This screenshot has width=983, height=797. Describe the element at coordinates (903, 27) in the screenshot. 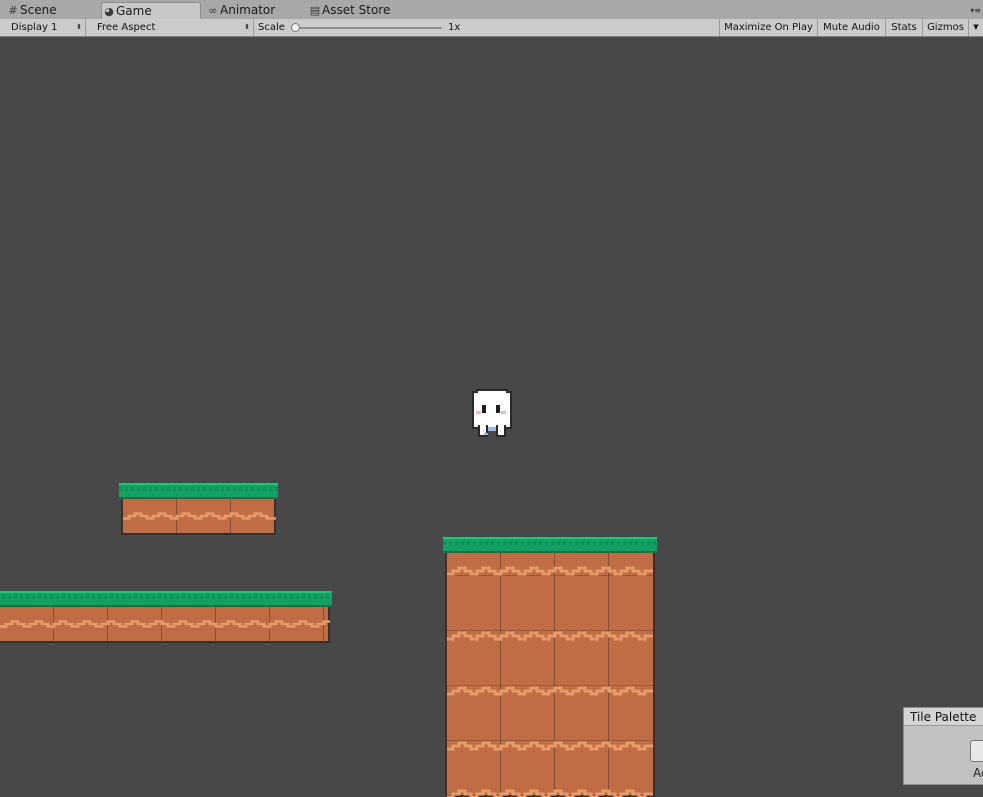

I see `stats-button: Stats` at that location.